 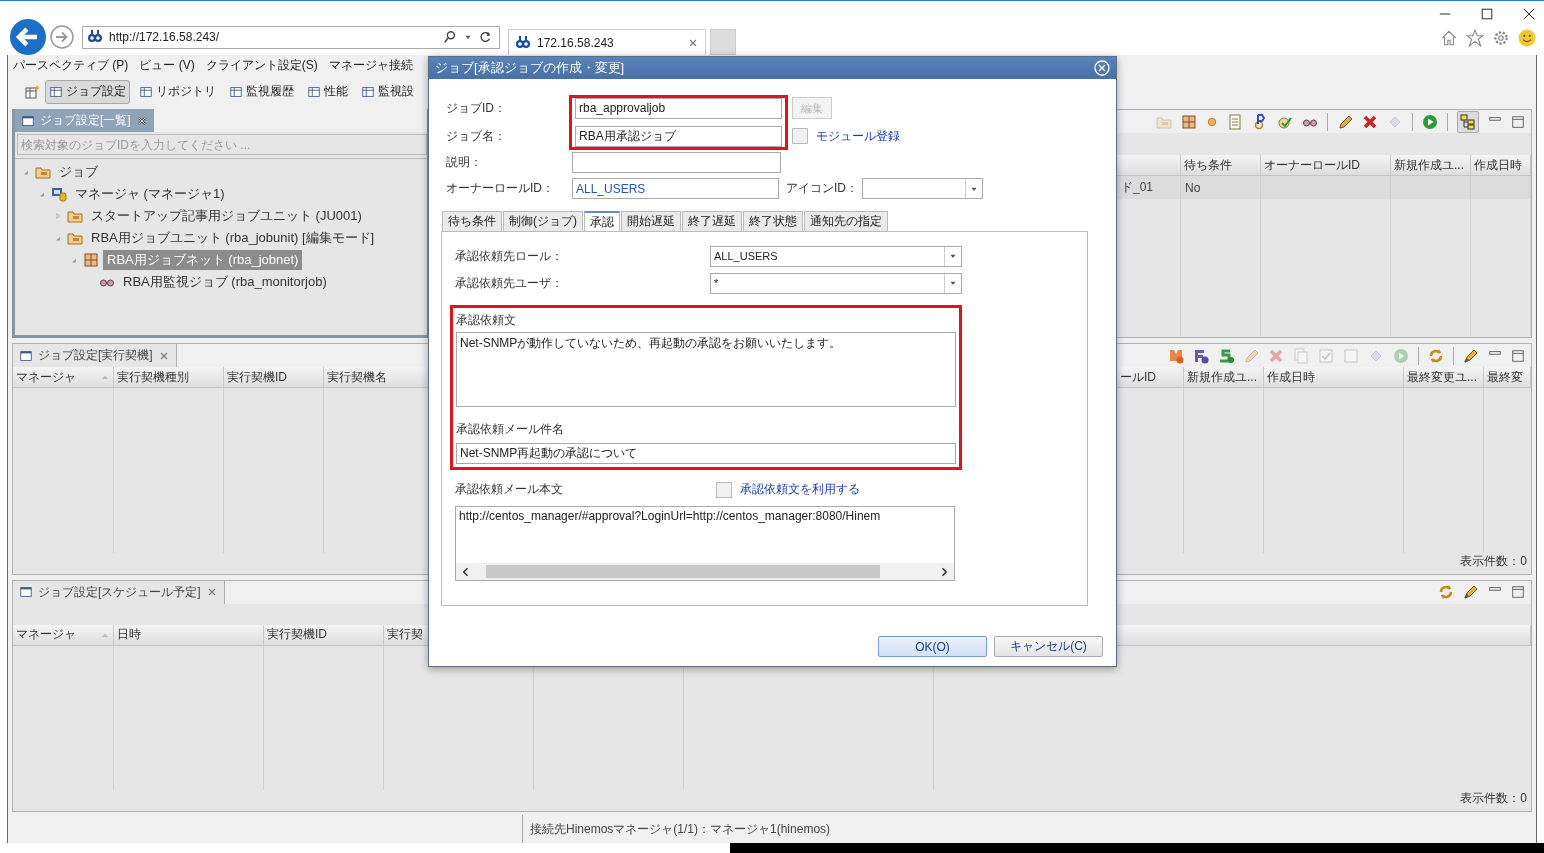 I want to click on tab: 承認, so click(x=602, y=221).